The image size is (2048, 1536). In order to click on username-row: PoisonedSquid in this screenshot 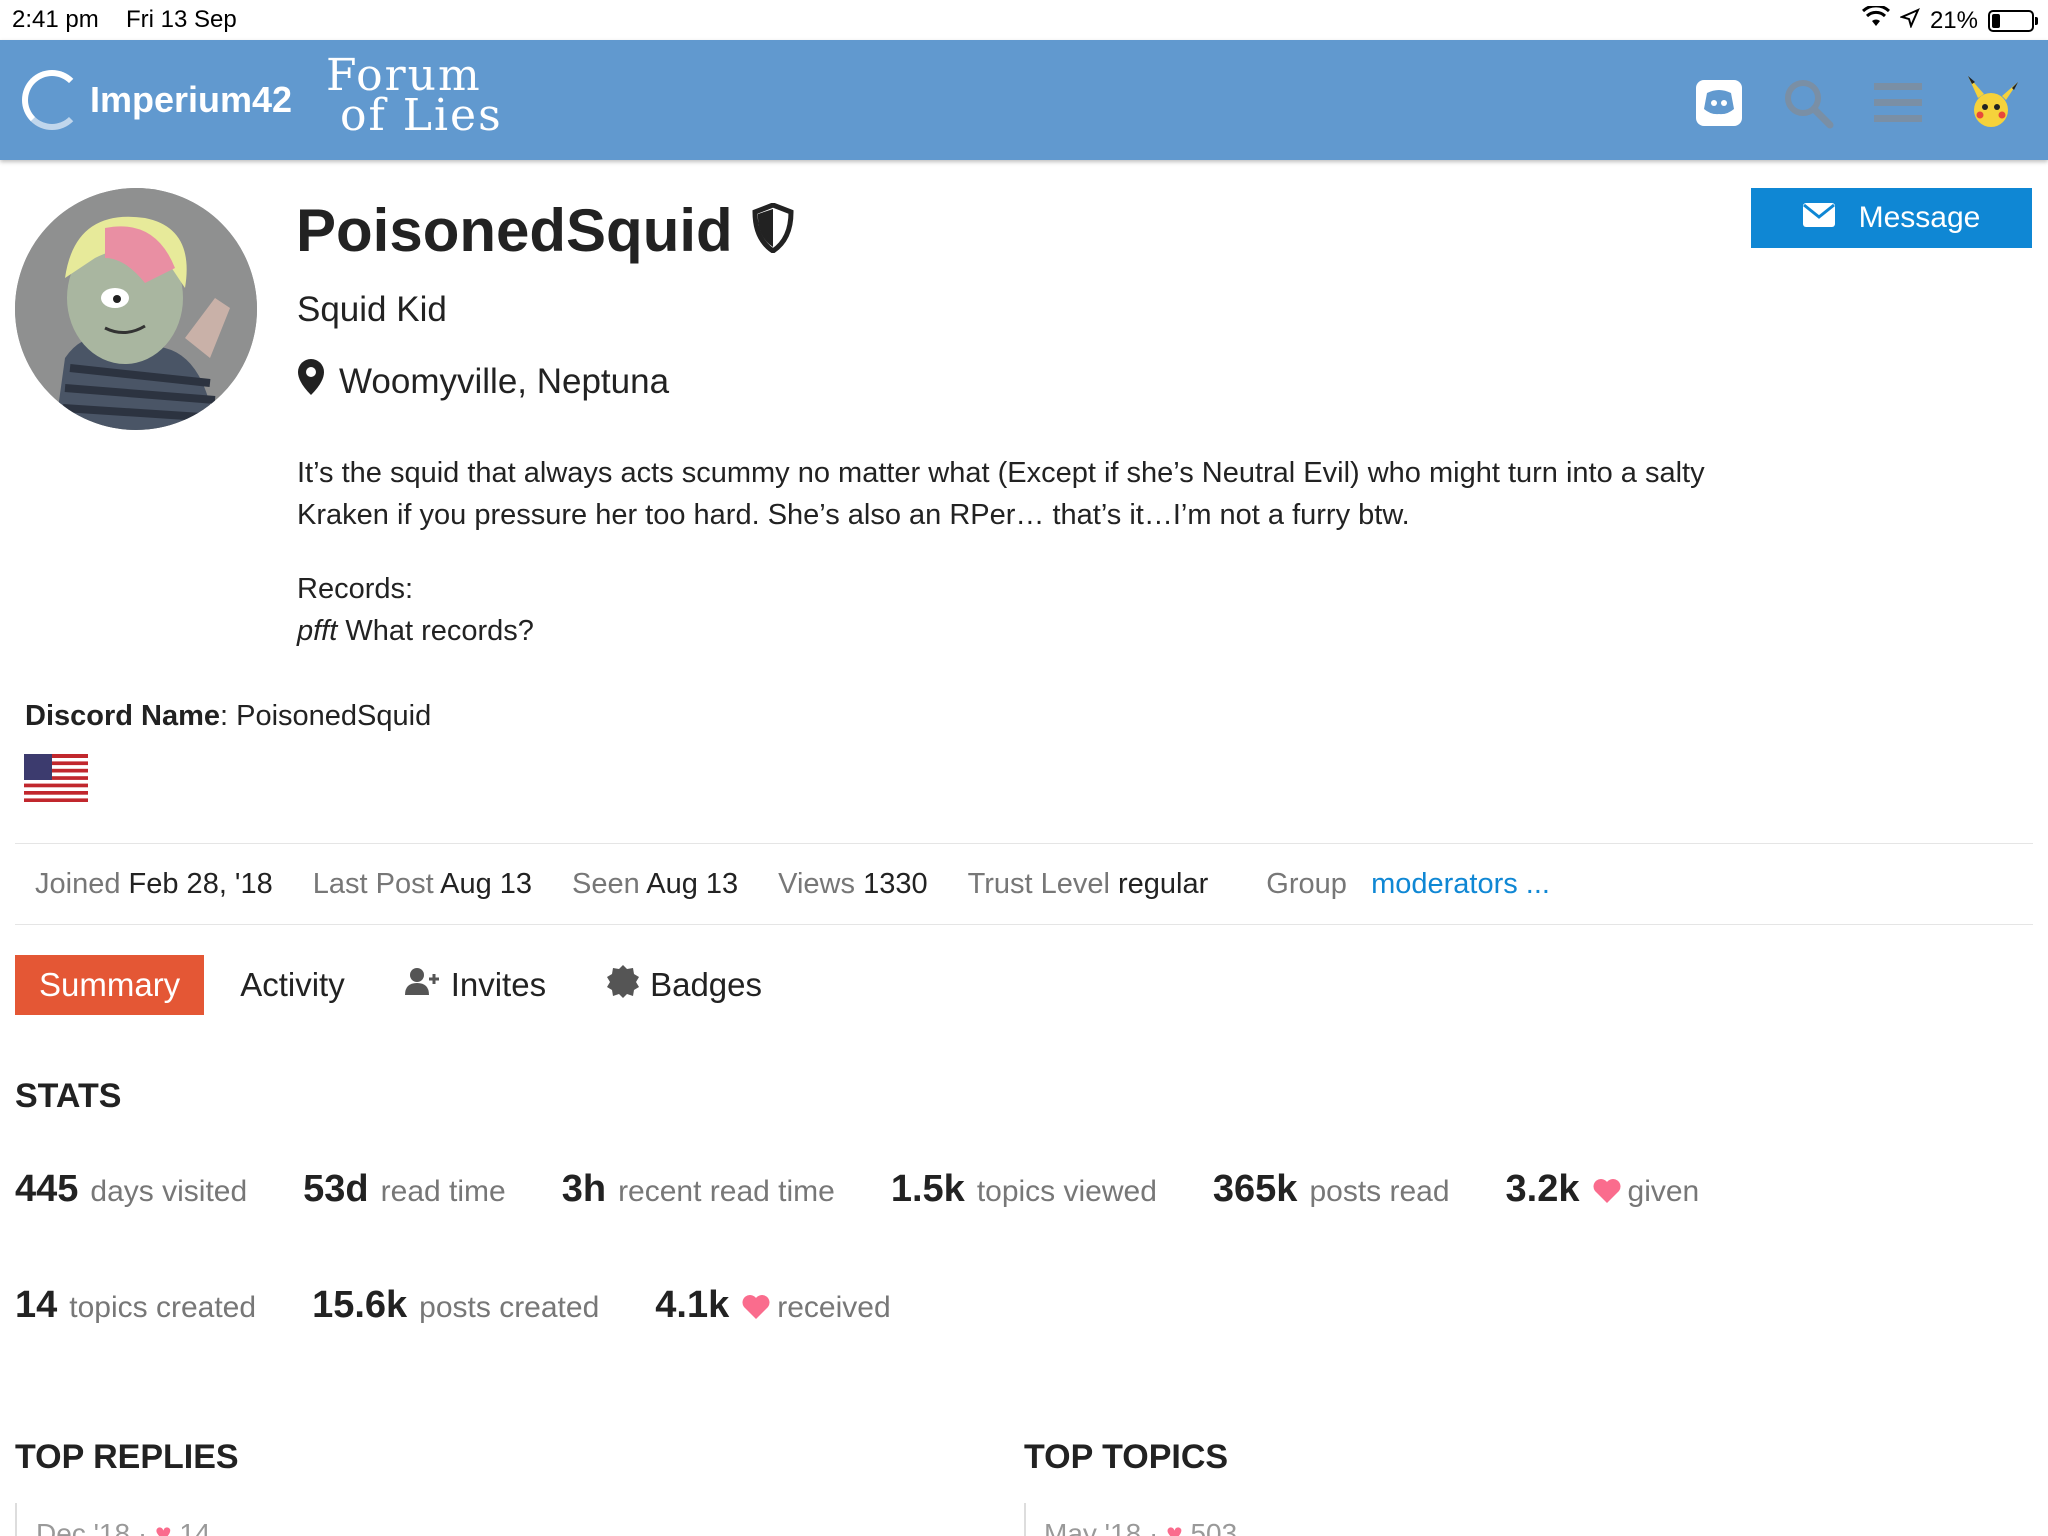, I will do `click(545, 230)`.